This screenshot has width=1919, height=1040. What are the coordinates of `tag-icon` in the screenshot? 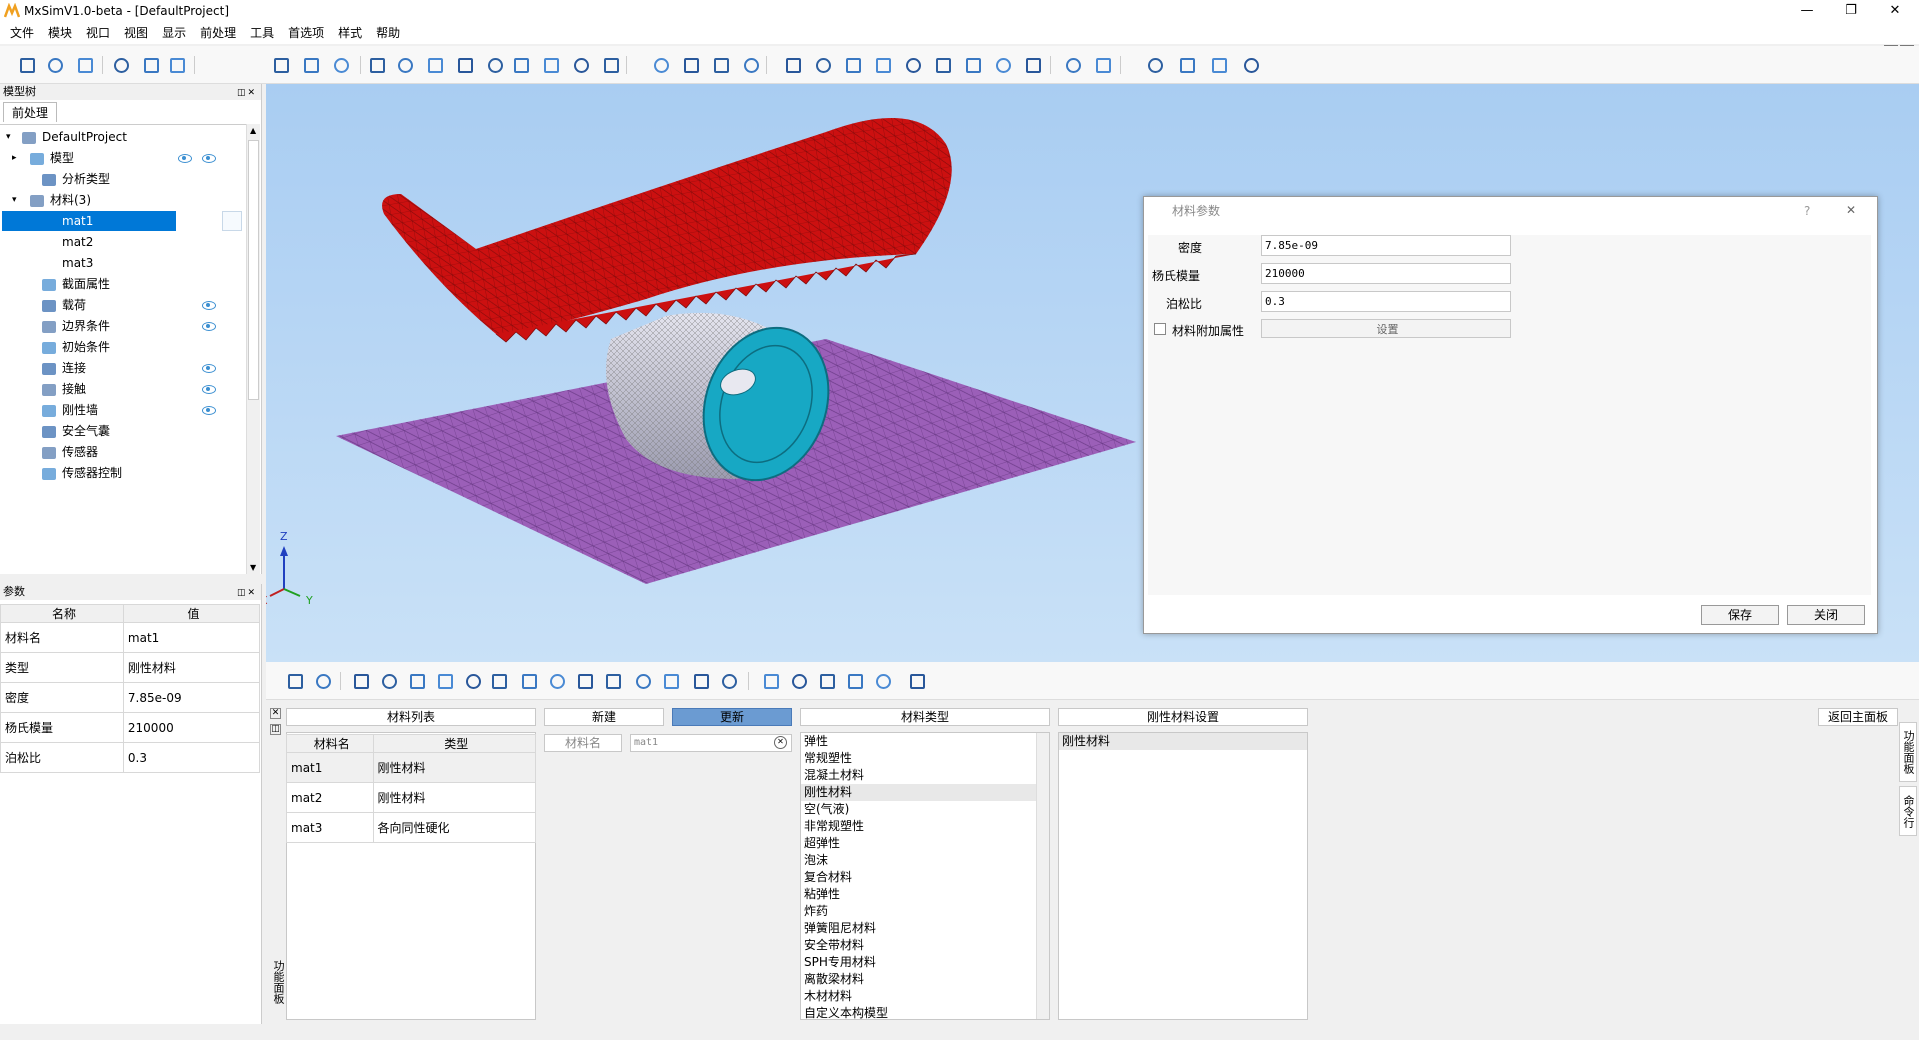 It's located at (1251, 65).